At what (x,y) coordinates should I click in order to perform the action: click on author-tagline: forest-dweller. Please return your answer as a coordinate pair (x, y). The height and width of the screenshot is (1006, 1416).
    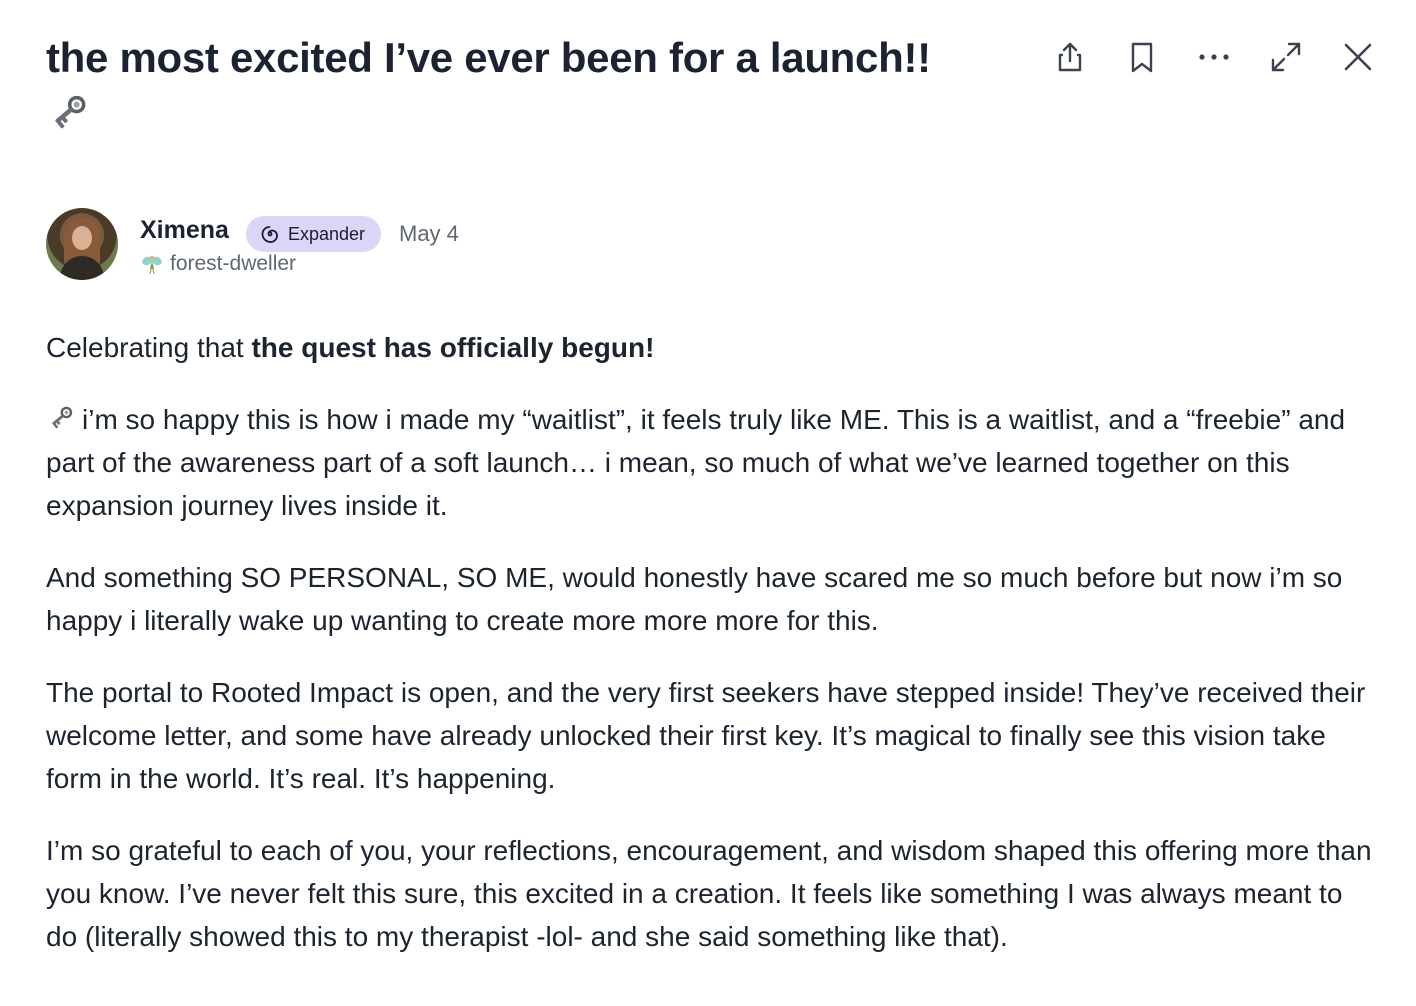
    Looking at the image, I should click on (218, 264).